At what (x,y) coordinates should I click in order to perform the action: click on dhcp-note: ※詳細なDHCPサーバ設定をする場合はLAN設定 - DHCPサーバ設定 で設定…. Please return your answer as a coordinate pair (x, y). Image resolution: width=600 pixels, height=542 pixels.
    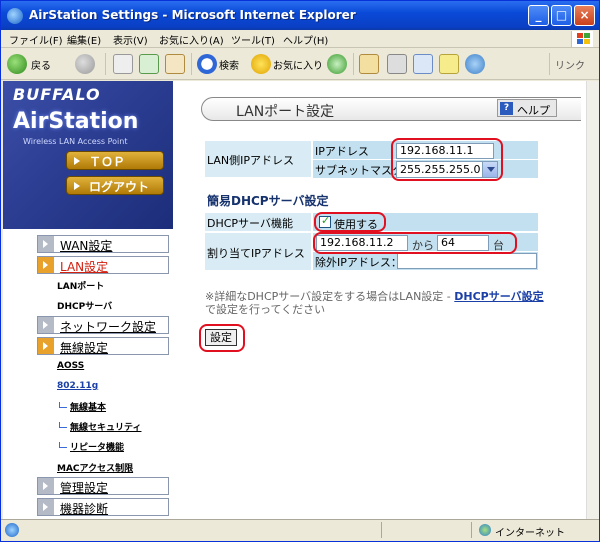
    Looking at the image, I should click on (374, 303).